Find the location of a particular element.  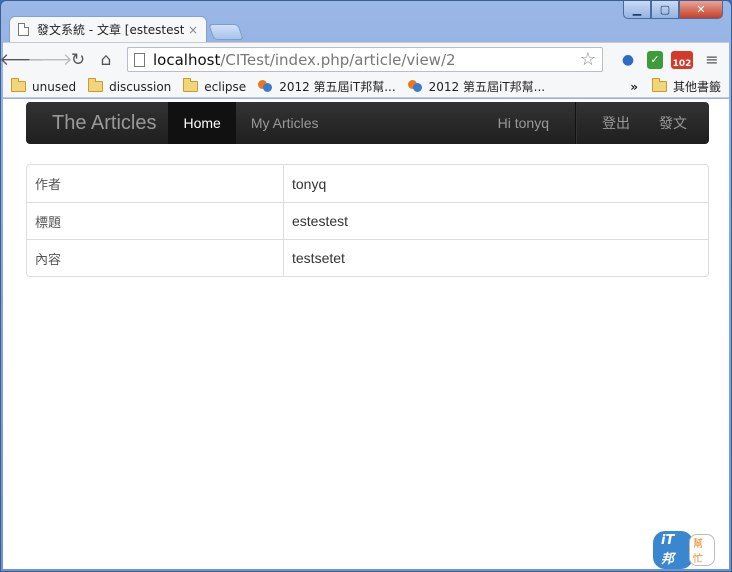

bookmark-folder-unused: unused is located at coordinates (44, 86).